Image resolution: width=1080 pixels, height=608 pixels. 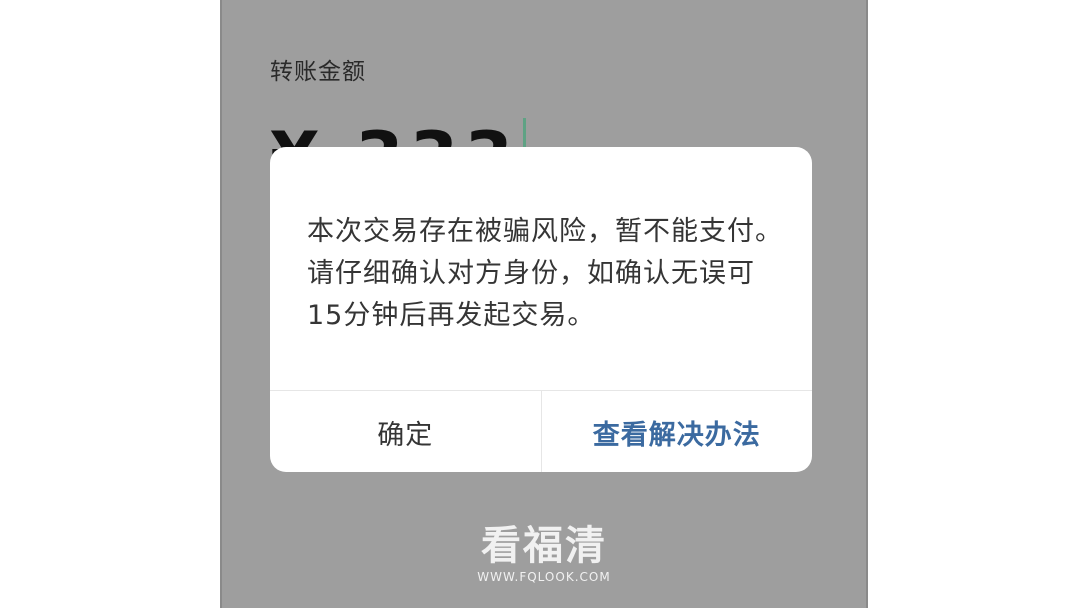 What do you see at coordinates (544, 577) in the screenshot?
I see `watermark-url: WWW.FQLOOK.COM` at bounding box center [544, 577].